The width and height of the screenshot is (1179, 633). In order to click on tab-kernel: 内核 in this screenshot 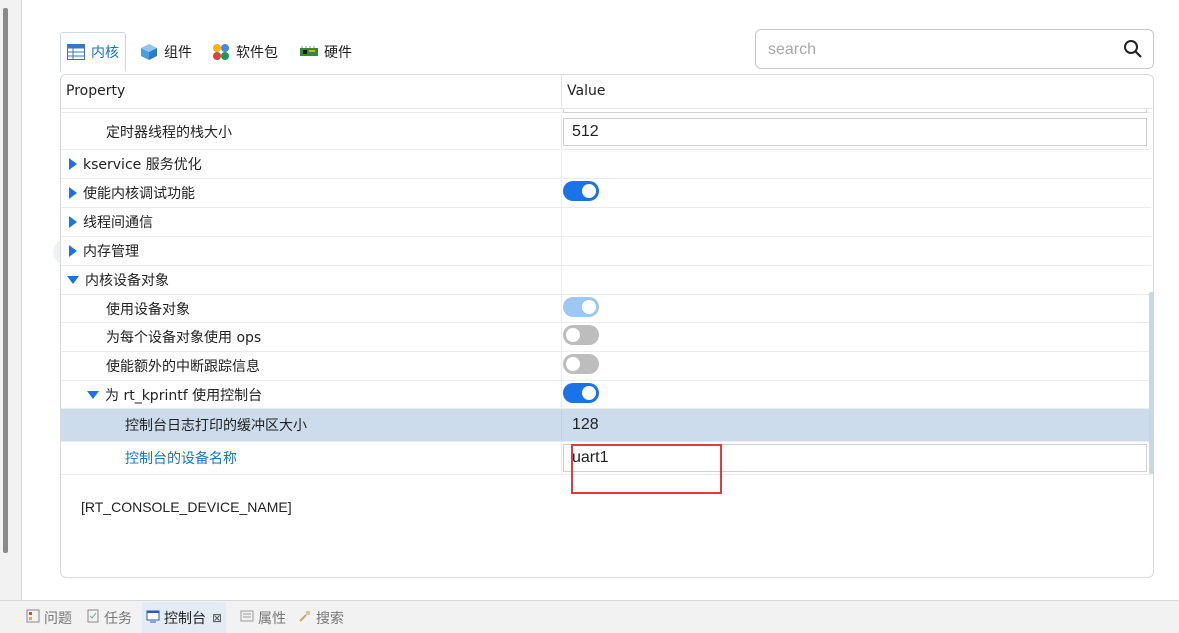, I will do `click(93, 52)`.